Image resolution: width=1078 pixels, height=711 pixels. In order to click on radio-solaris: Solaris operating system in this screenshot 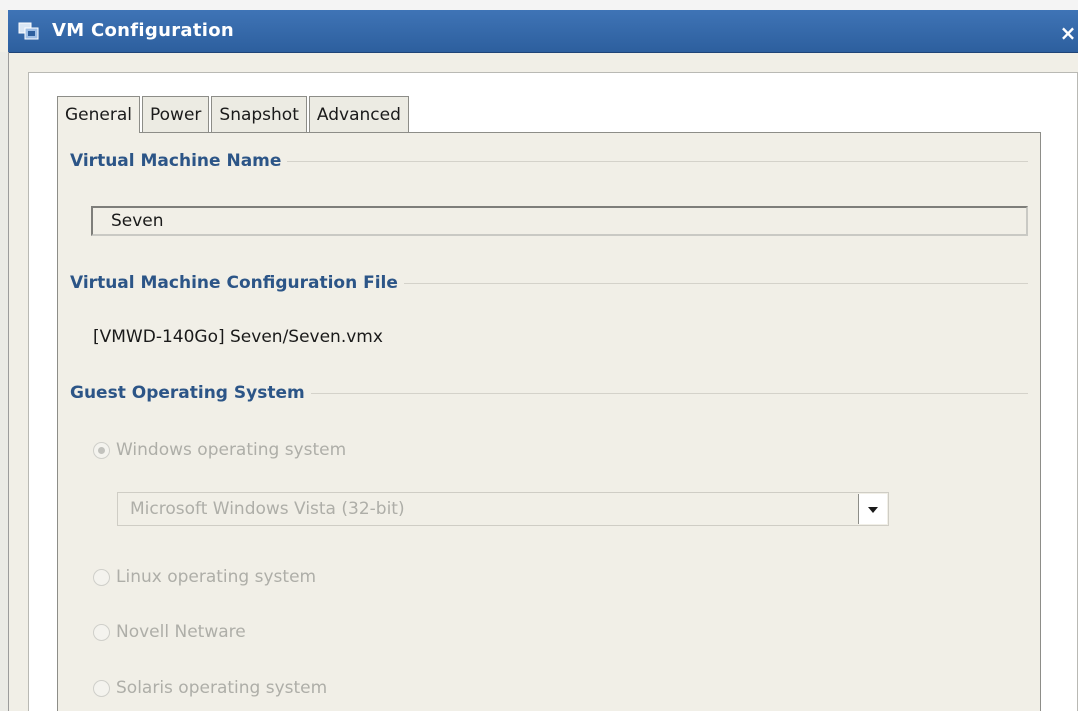, I will do `click(210, 688)`.